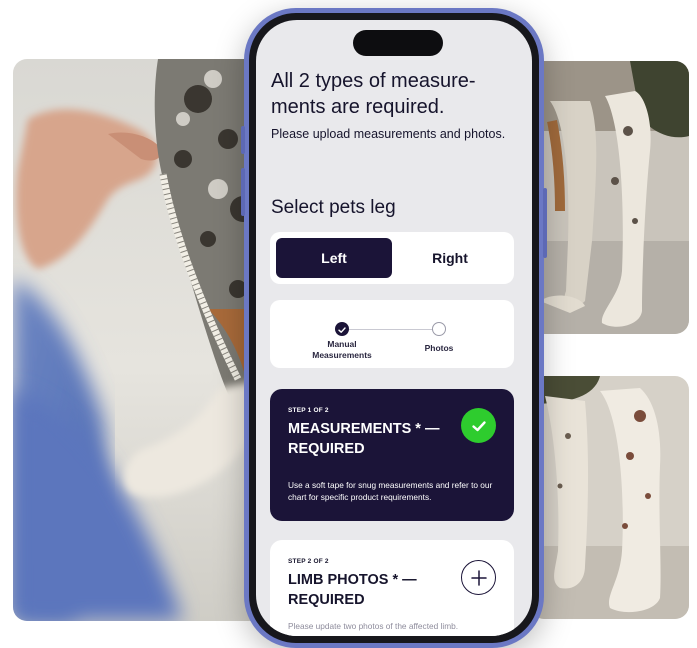 This screenshot has width=697, height=648. I want to click on phone-side-button, so click(243, 140).